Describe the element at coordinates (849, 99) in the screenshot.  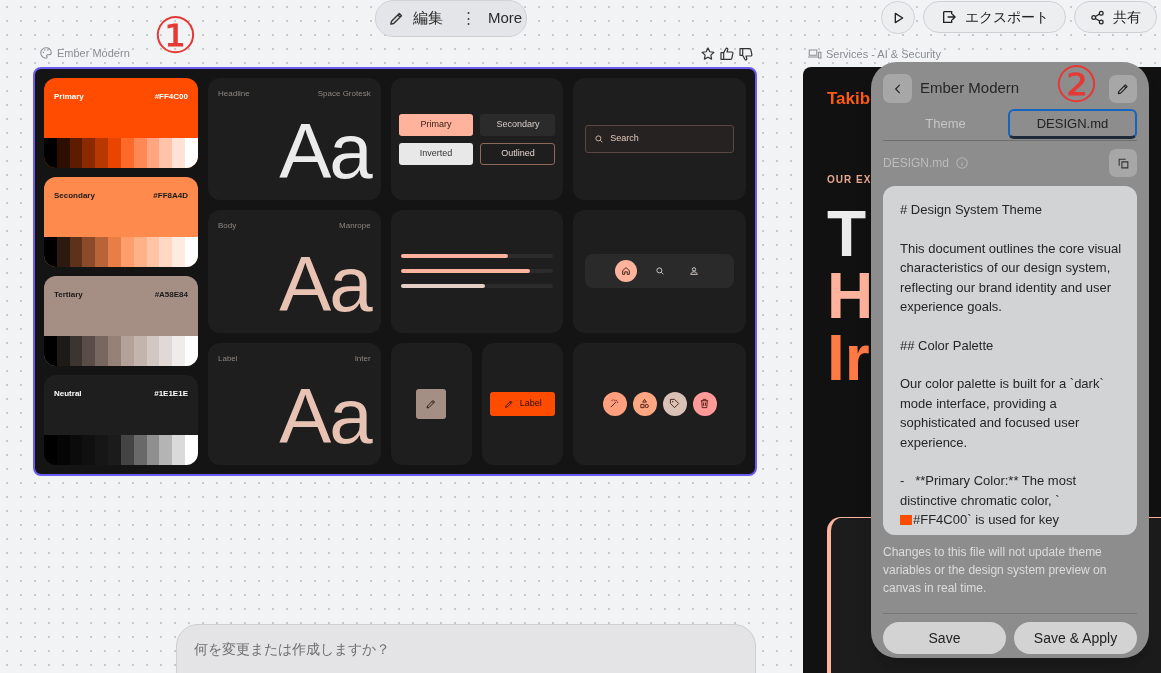
I see `brand-name: Takib` at that location.